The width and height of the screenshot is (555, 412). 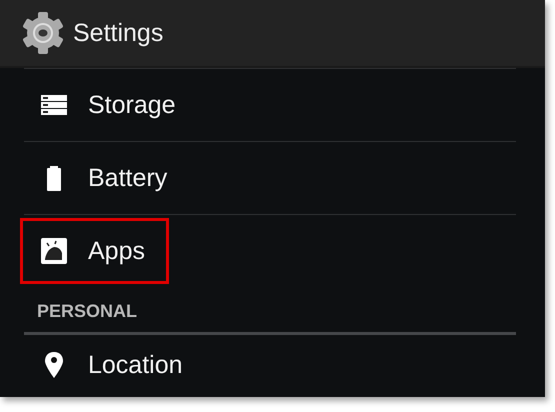 I want to click on settings-item: Apps, so click(x=94, y=251).